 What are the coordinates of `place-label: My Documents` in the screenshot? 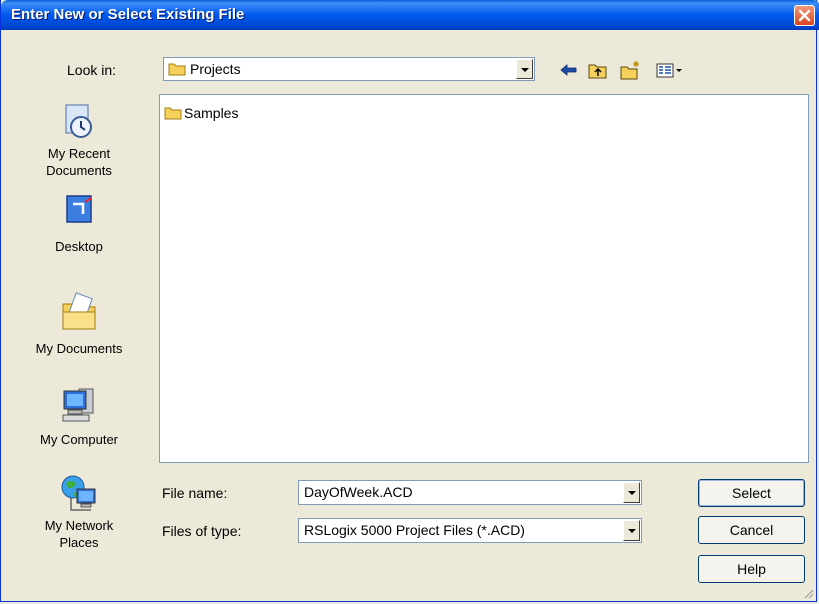 It's located at (79, 348).